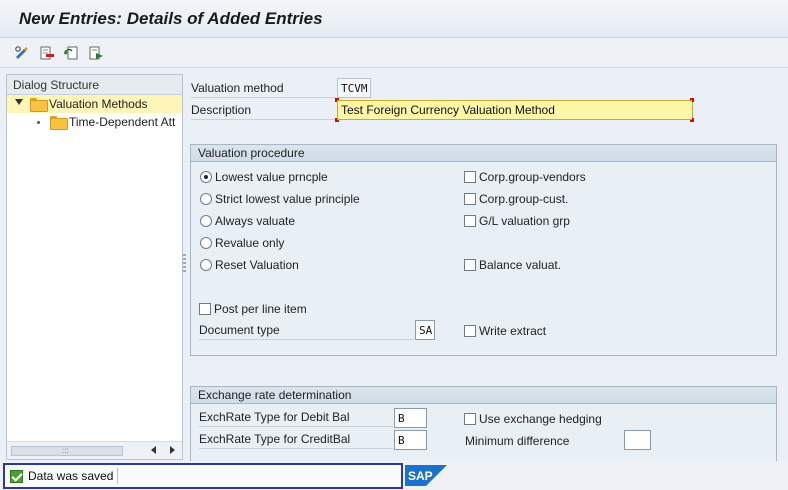  What do you see at coordinates (425, 330) in the screenshot?
I see `document-type-field: SA` at bounding box center [425, 330].